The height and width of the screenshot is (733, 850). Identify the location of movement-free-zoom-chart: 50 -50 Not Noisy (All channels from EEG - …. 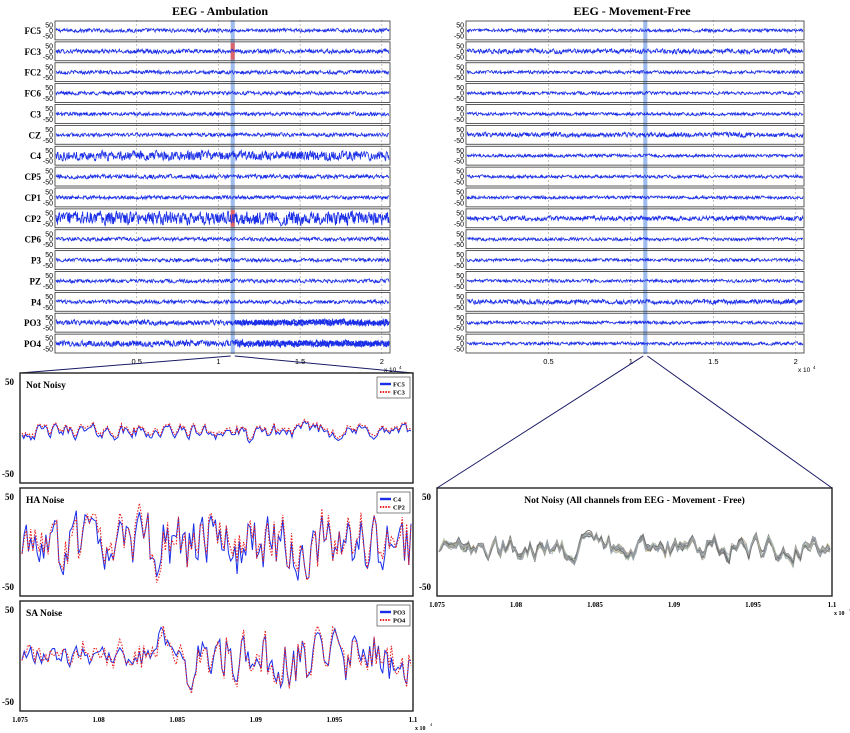
(634, 552).